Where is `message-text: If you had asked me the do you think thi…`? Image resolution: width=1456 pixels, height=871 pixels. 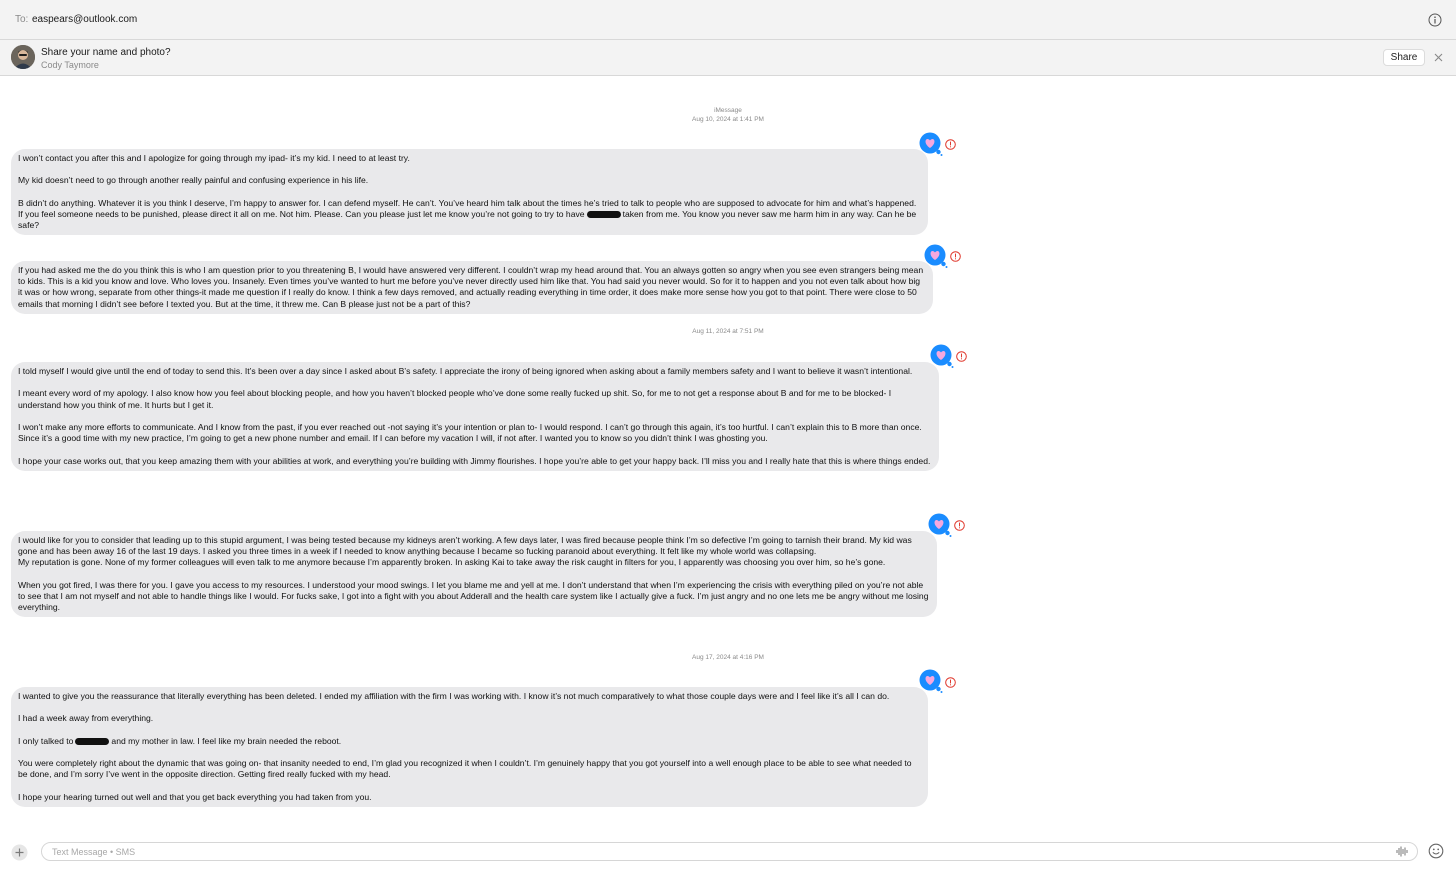 message-text: If you had asked me the do you think thi… is located at coordinates (471, 287).